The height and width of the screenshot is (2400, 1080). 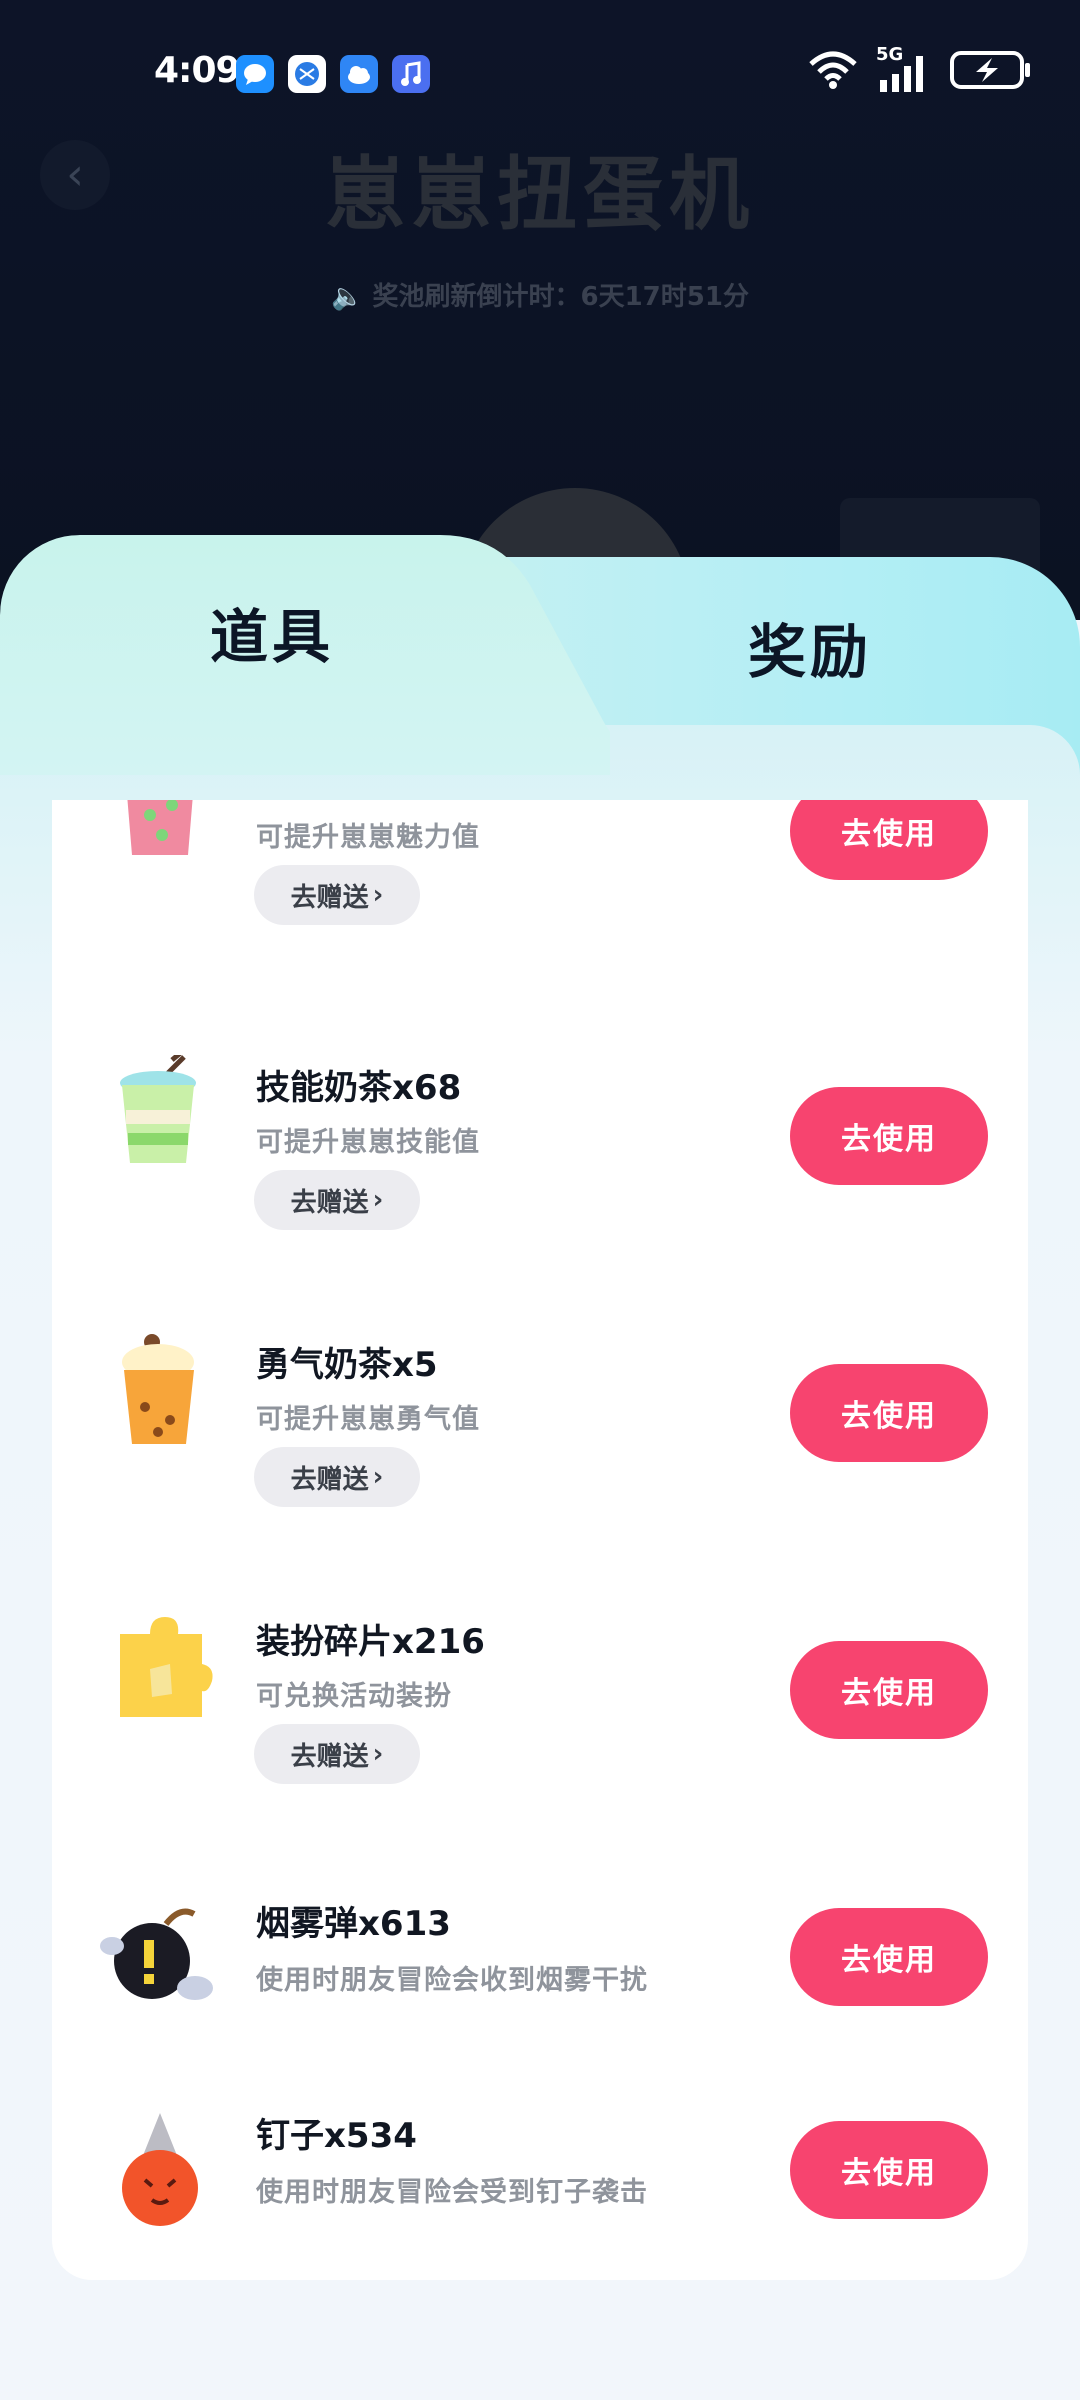 What do you see at coordinates (160, 2168) in the screenshot?
I see `nail-icon` at bounding box center [160, 2168].